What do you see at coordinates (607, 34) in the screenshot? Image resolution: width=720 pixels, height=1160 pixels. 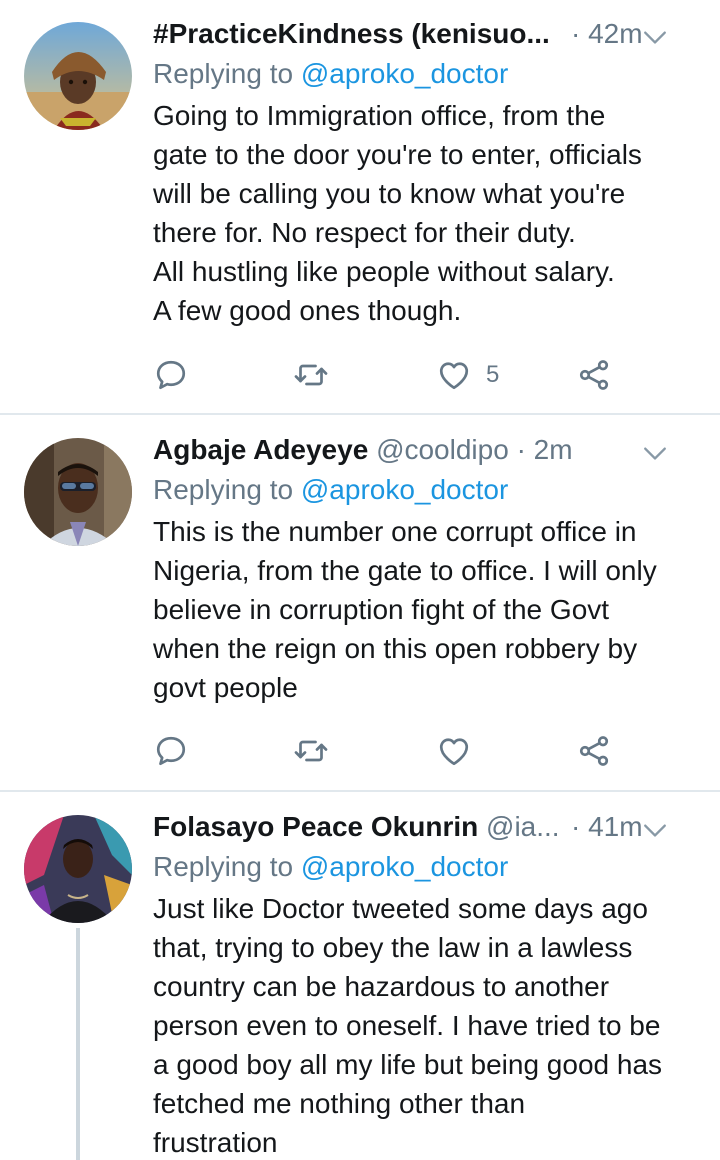 I see `timestamp: · 42m` at bounding box center [607, 34].